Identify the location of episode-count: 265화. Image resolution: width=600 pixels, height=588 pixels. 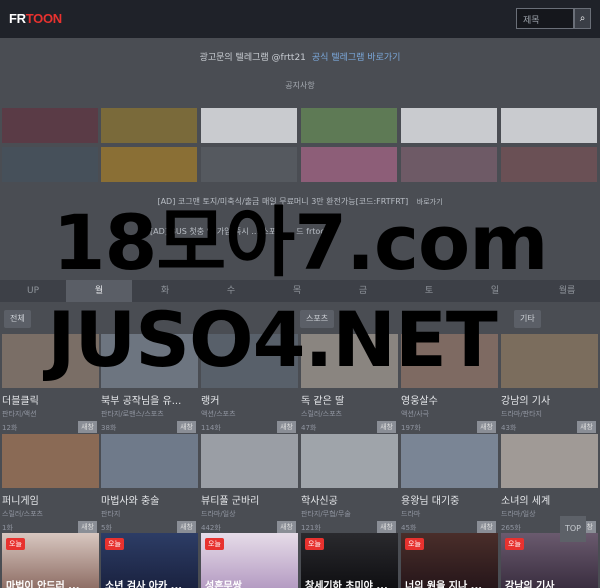
(511, 528).